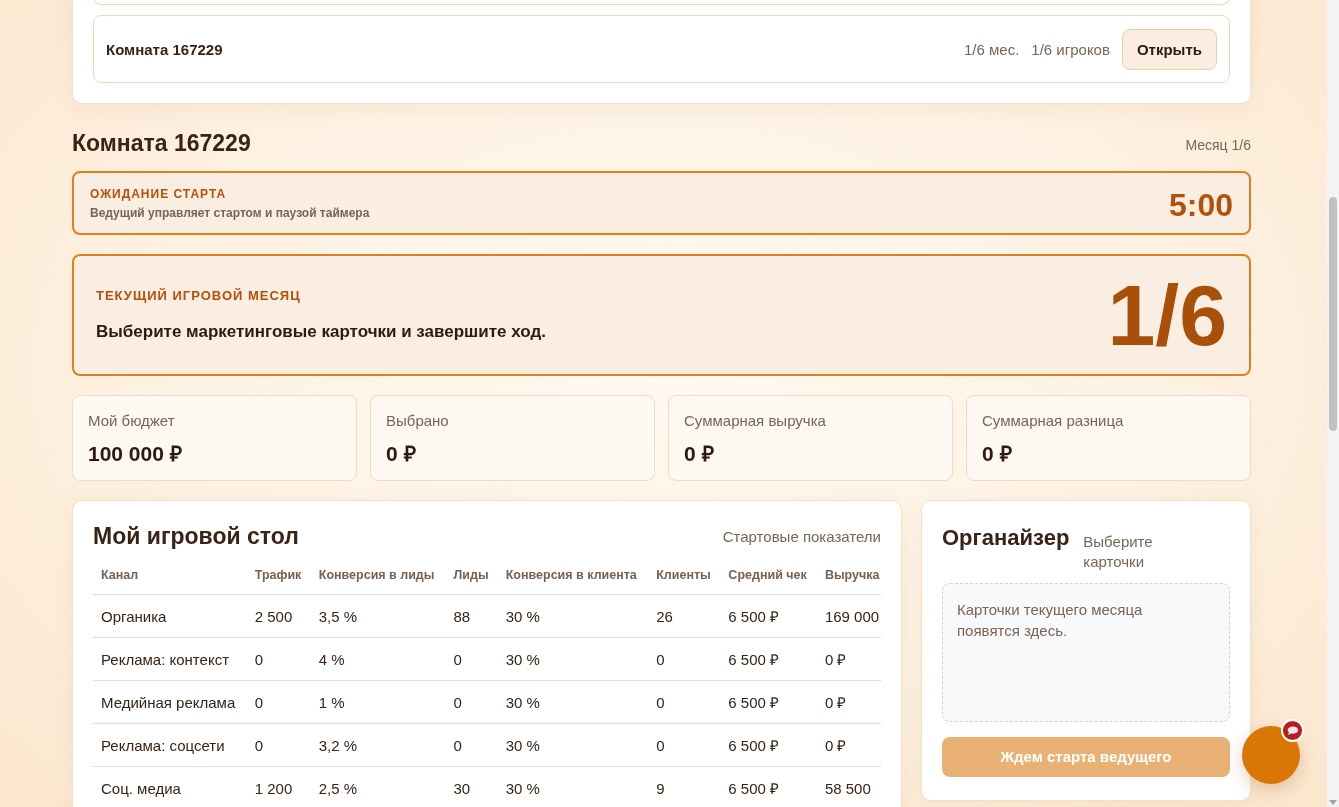 Image resolution: width=1339 pixels, height=807 pixels. I want to click on game-table-subtitle: Стартовые показатели, so click(801, 536).